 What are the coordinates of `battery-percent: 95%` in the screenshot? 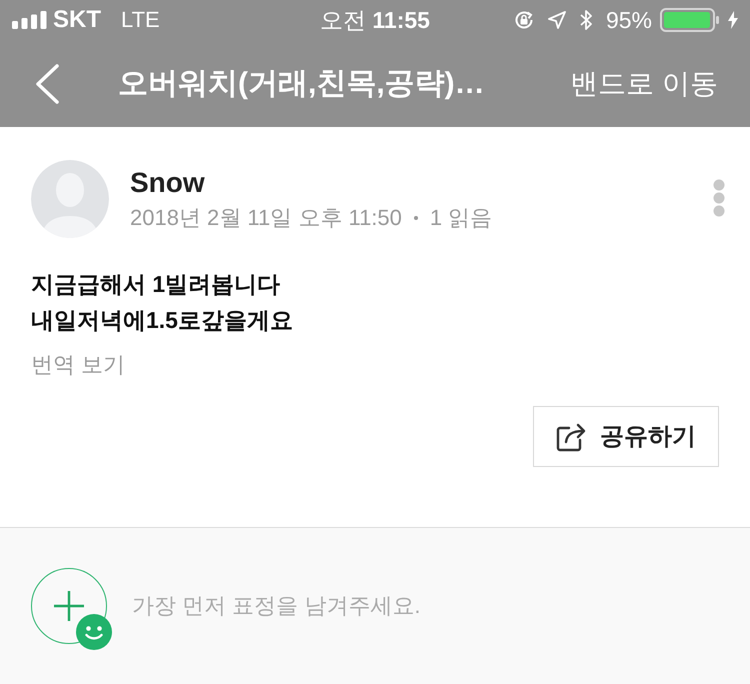 It's located at (629, 20).